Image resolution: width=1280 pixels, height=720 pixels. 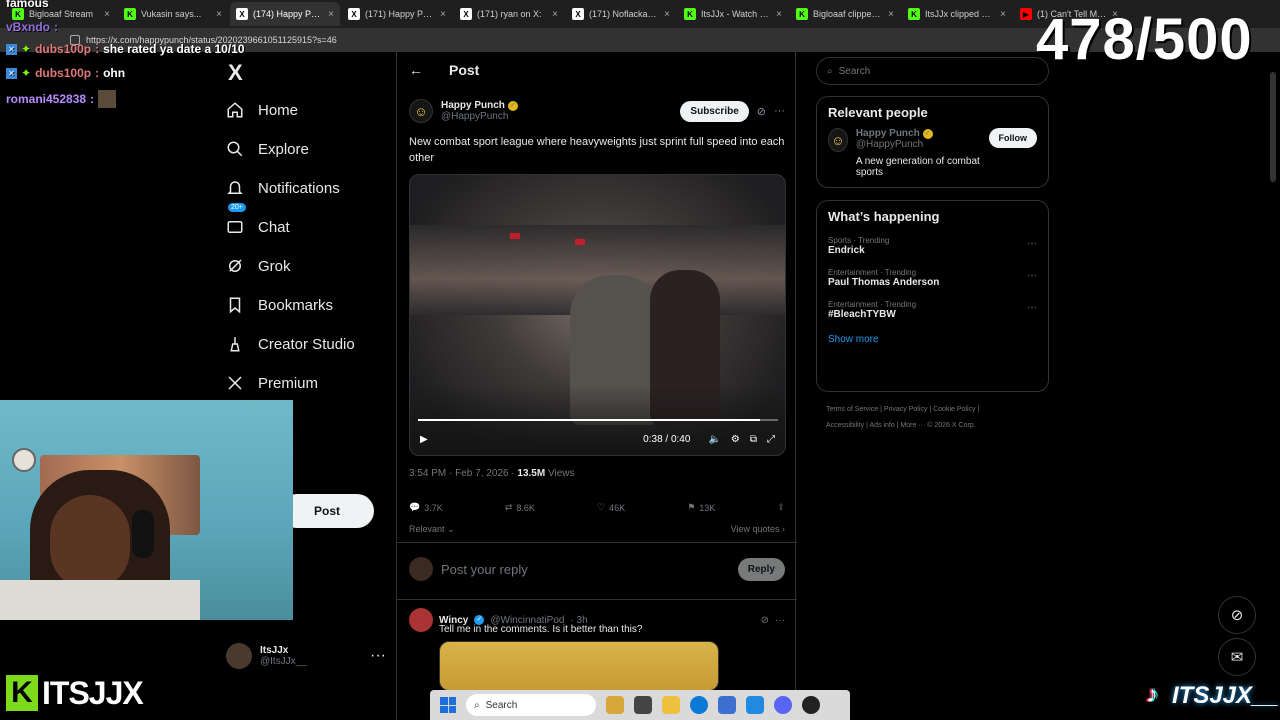 I want to click on windows-start-icon, so click(x=448, y=705).